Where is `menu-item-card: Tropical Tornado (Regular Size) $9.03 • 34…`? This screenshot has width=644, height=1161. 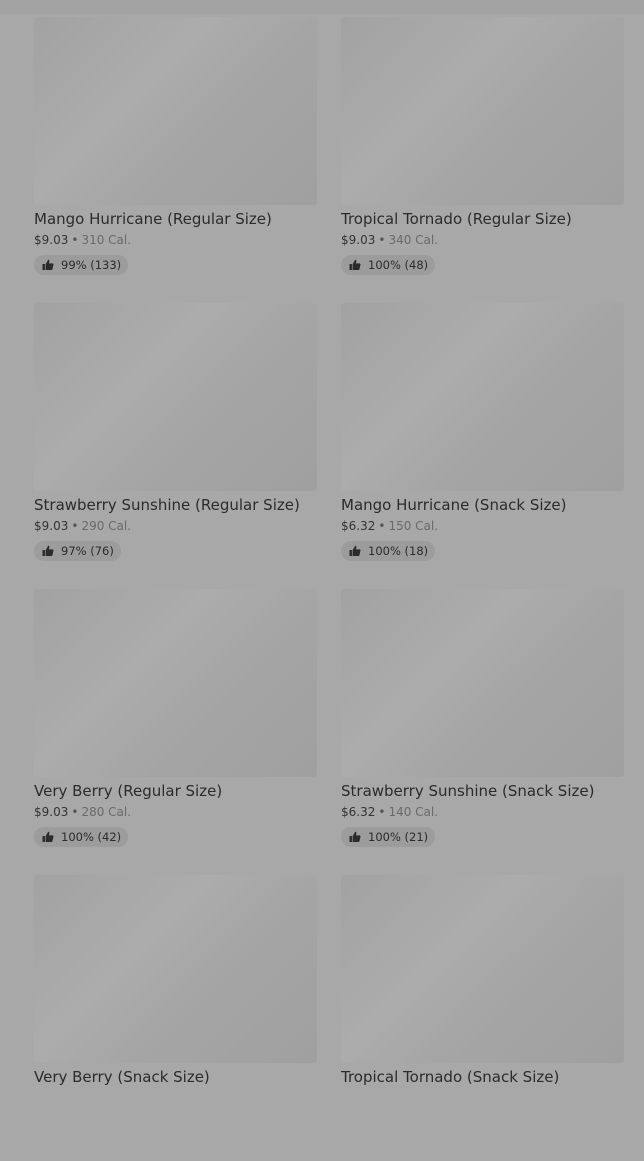 menu-item-card: Tropical Tornado (Regular Size) $9.03 • 34… is located at coordinates (482, 160).